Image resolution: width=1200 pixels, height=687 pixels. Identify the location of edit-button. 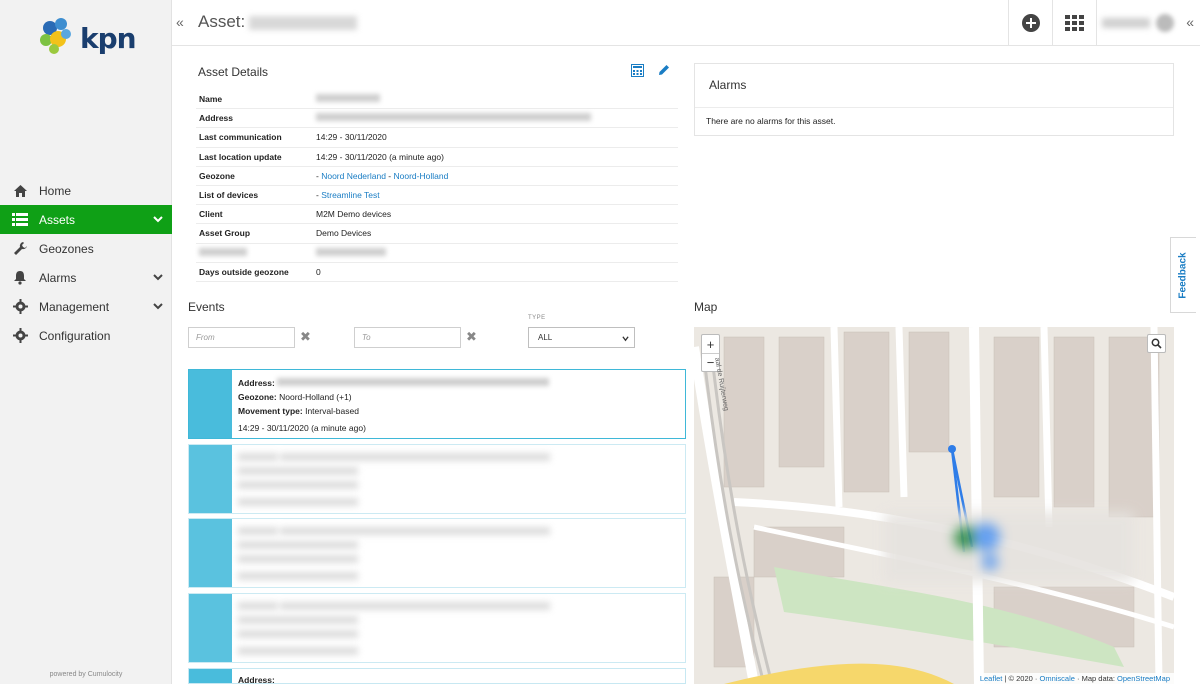
(664, 72).